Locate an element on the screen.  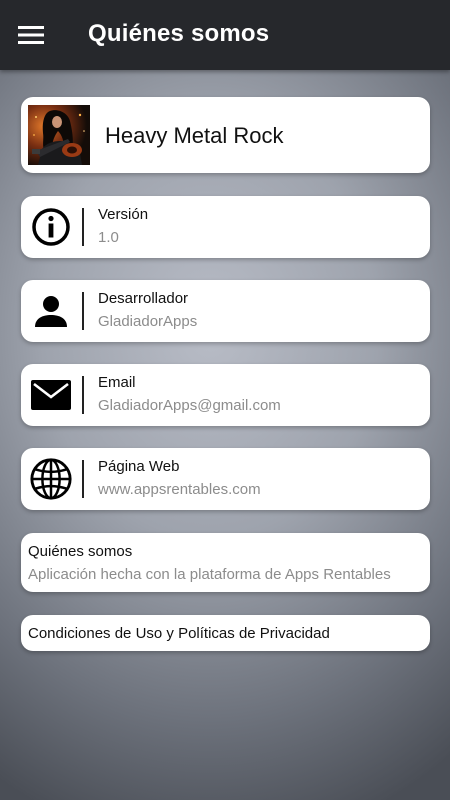
app-logo-image is located at coordinates (59, 135).